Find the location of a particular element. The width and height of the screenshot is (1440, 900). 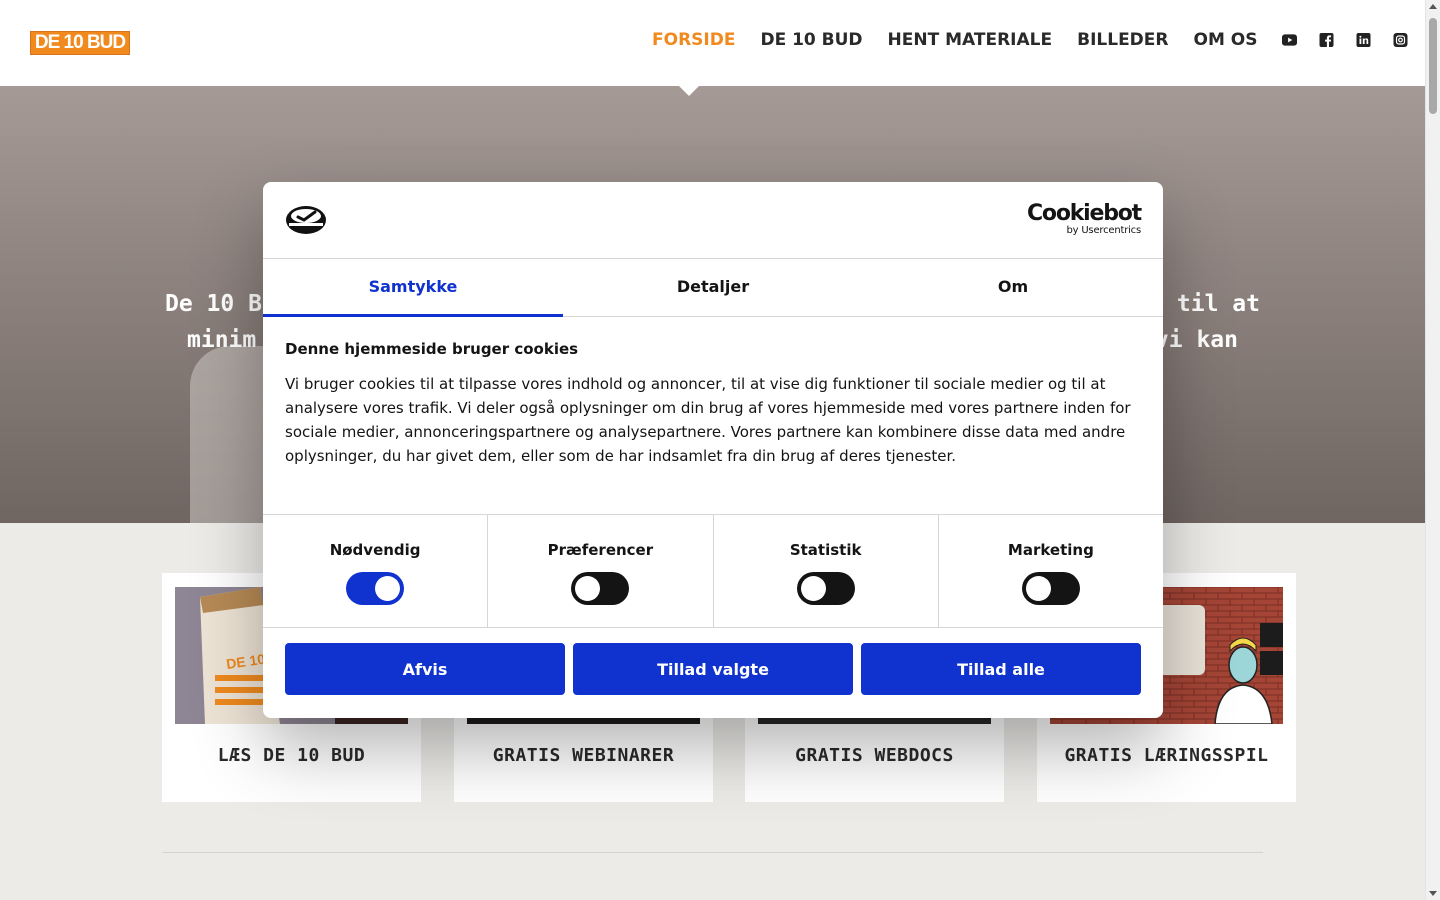

hero-text-line2-left: minim is located at coordinates (222, 340).